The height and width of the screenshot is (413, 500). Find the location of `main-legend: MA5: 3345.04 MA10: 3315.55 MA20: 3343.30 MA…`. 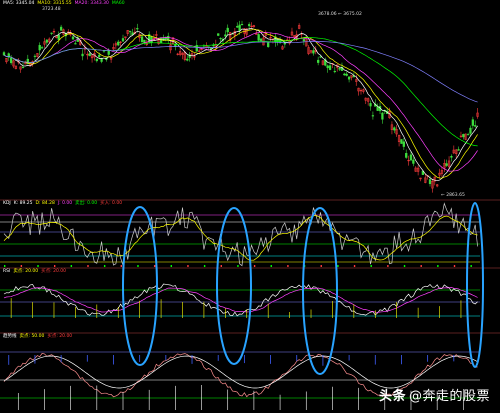

main-legend: MA5: 3345.04 MA10: 3315.55 MA20: 3343.30 MA… is located at coordinates (65, 4).